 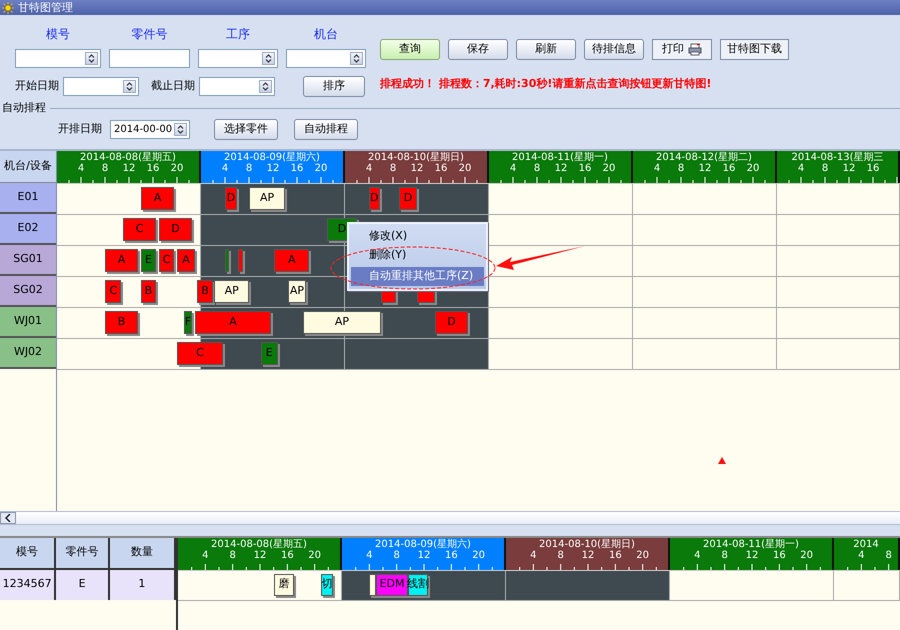 What do you see at coordinates (334, 86) in the screenshot?
I see `sort-button: 排序` at bounding box center [334, 86].